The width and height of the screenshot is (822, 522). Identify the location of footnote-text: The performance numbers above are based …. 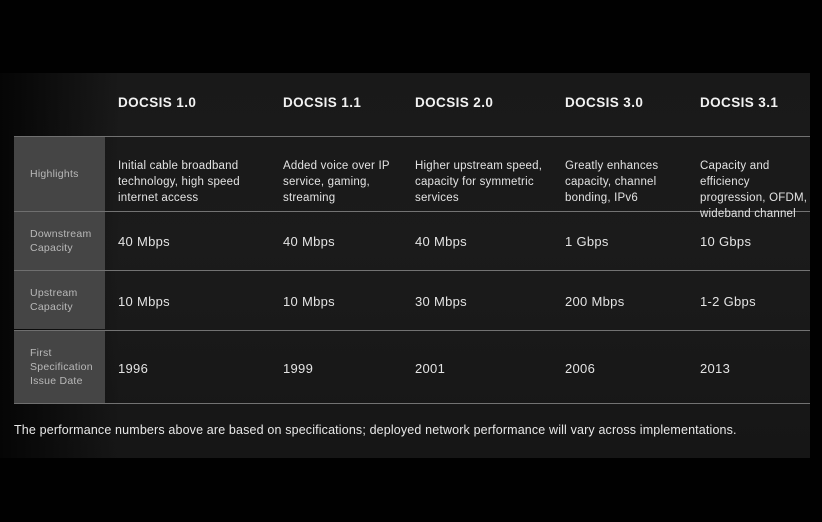
(375, 430).